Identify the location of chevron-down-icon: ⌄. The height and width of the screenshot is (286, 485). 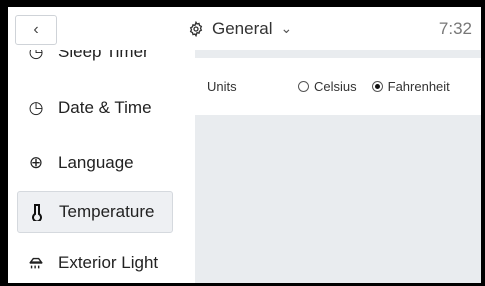
(286, 28).